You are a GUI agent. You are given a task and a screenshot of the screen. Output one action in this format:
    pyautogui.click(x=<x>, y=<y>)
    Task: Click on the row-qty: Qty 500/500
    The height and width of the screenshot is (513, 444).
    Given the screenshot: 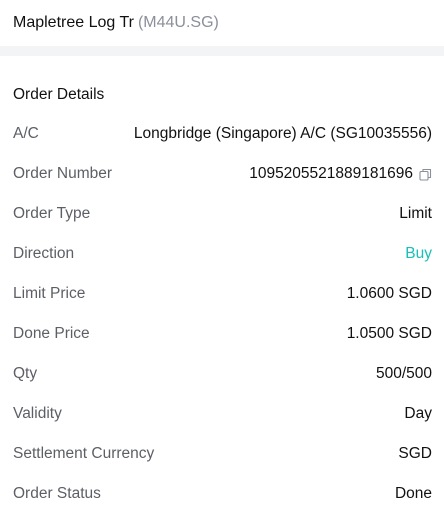 What is the action you would take?
    pyautogui.click(x=222, y=374)
    